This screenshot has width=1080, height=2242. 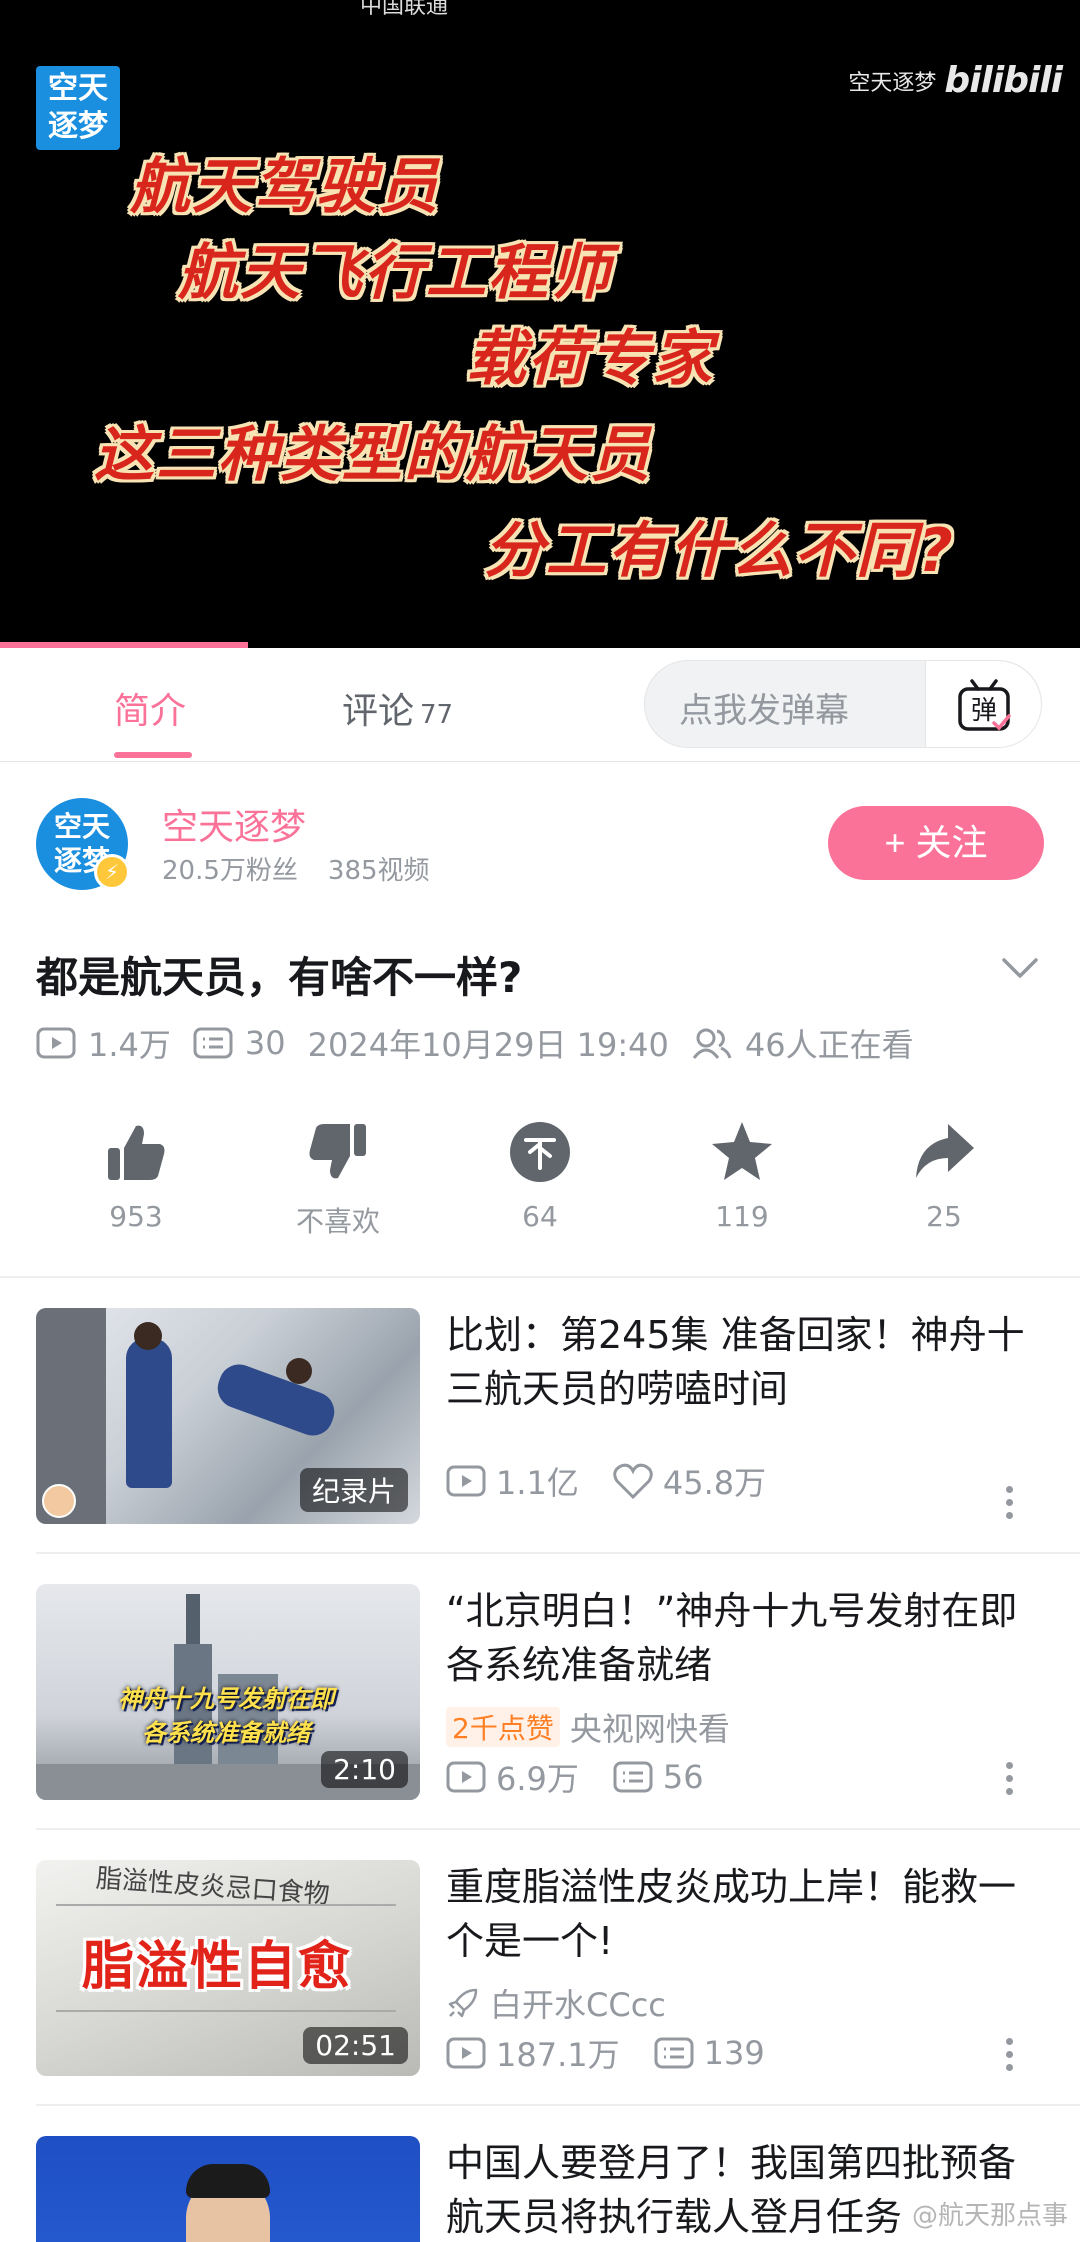 I want to click on video-meta: 1.4万 30 2024年10月29日 19:40 46人正在看, so click(x=486, y=1043).